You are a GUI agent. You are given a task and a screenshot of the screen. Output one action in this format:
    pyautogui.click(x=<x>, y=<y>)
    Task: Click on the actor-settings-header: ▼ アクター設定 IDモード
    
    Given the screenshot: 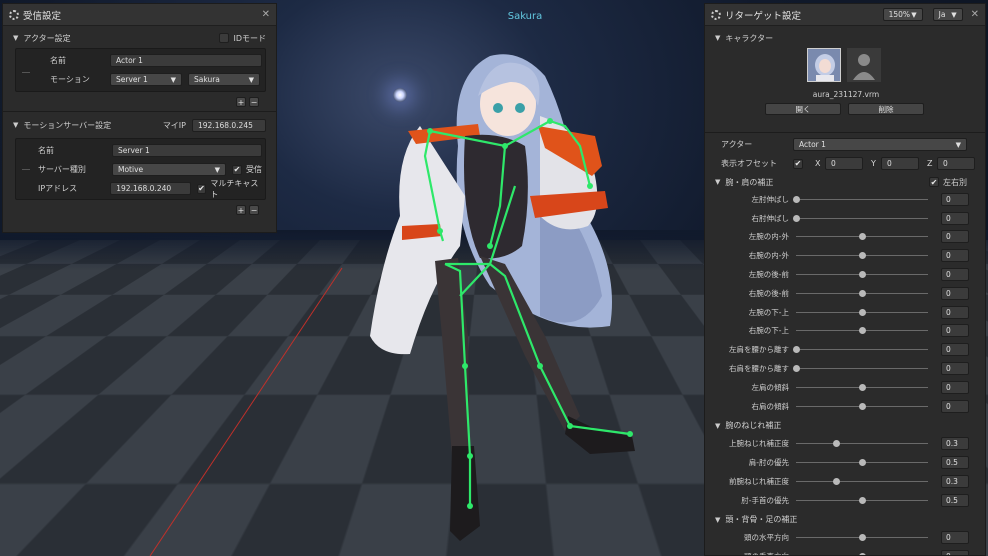 What is the action you would take?
    pyautogui.click(x=139, y=38)
    